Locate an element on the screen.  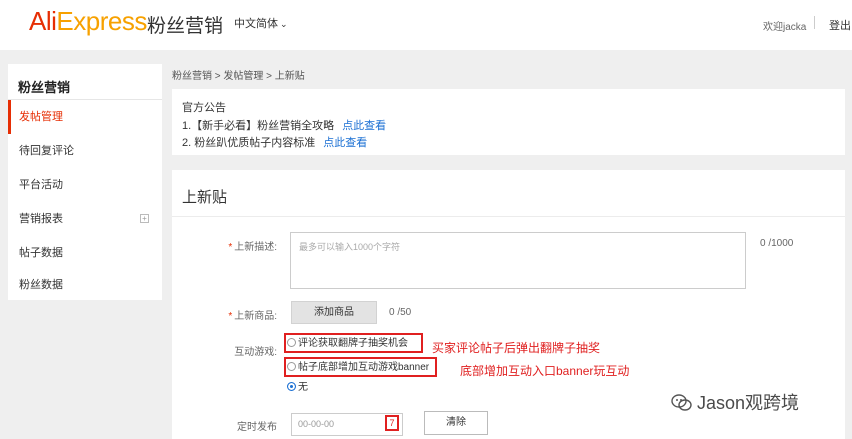
language-label: 中文简体 is located at coordinates (256, 24).